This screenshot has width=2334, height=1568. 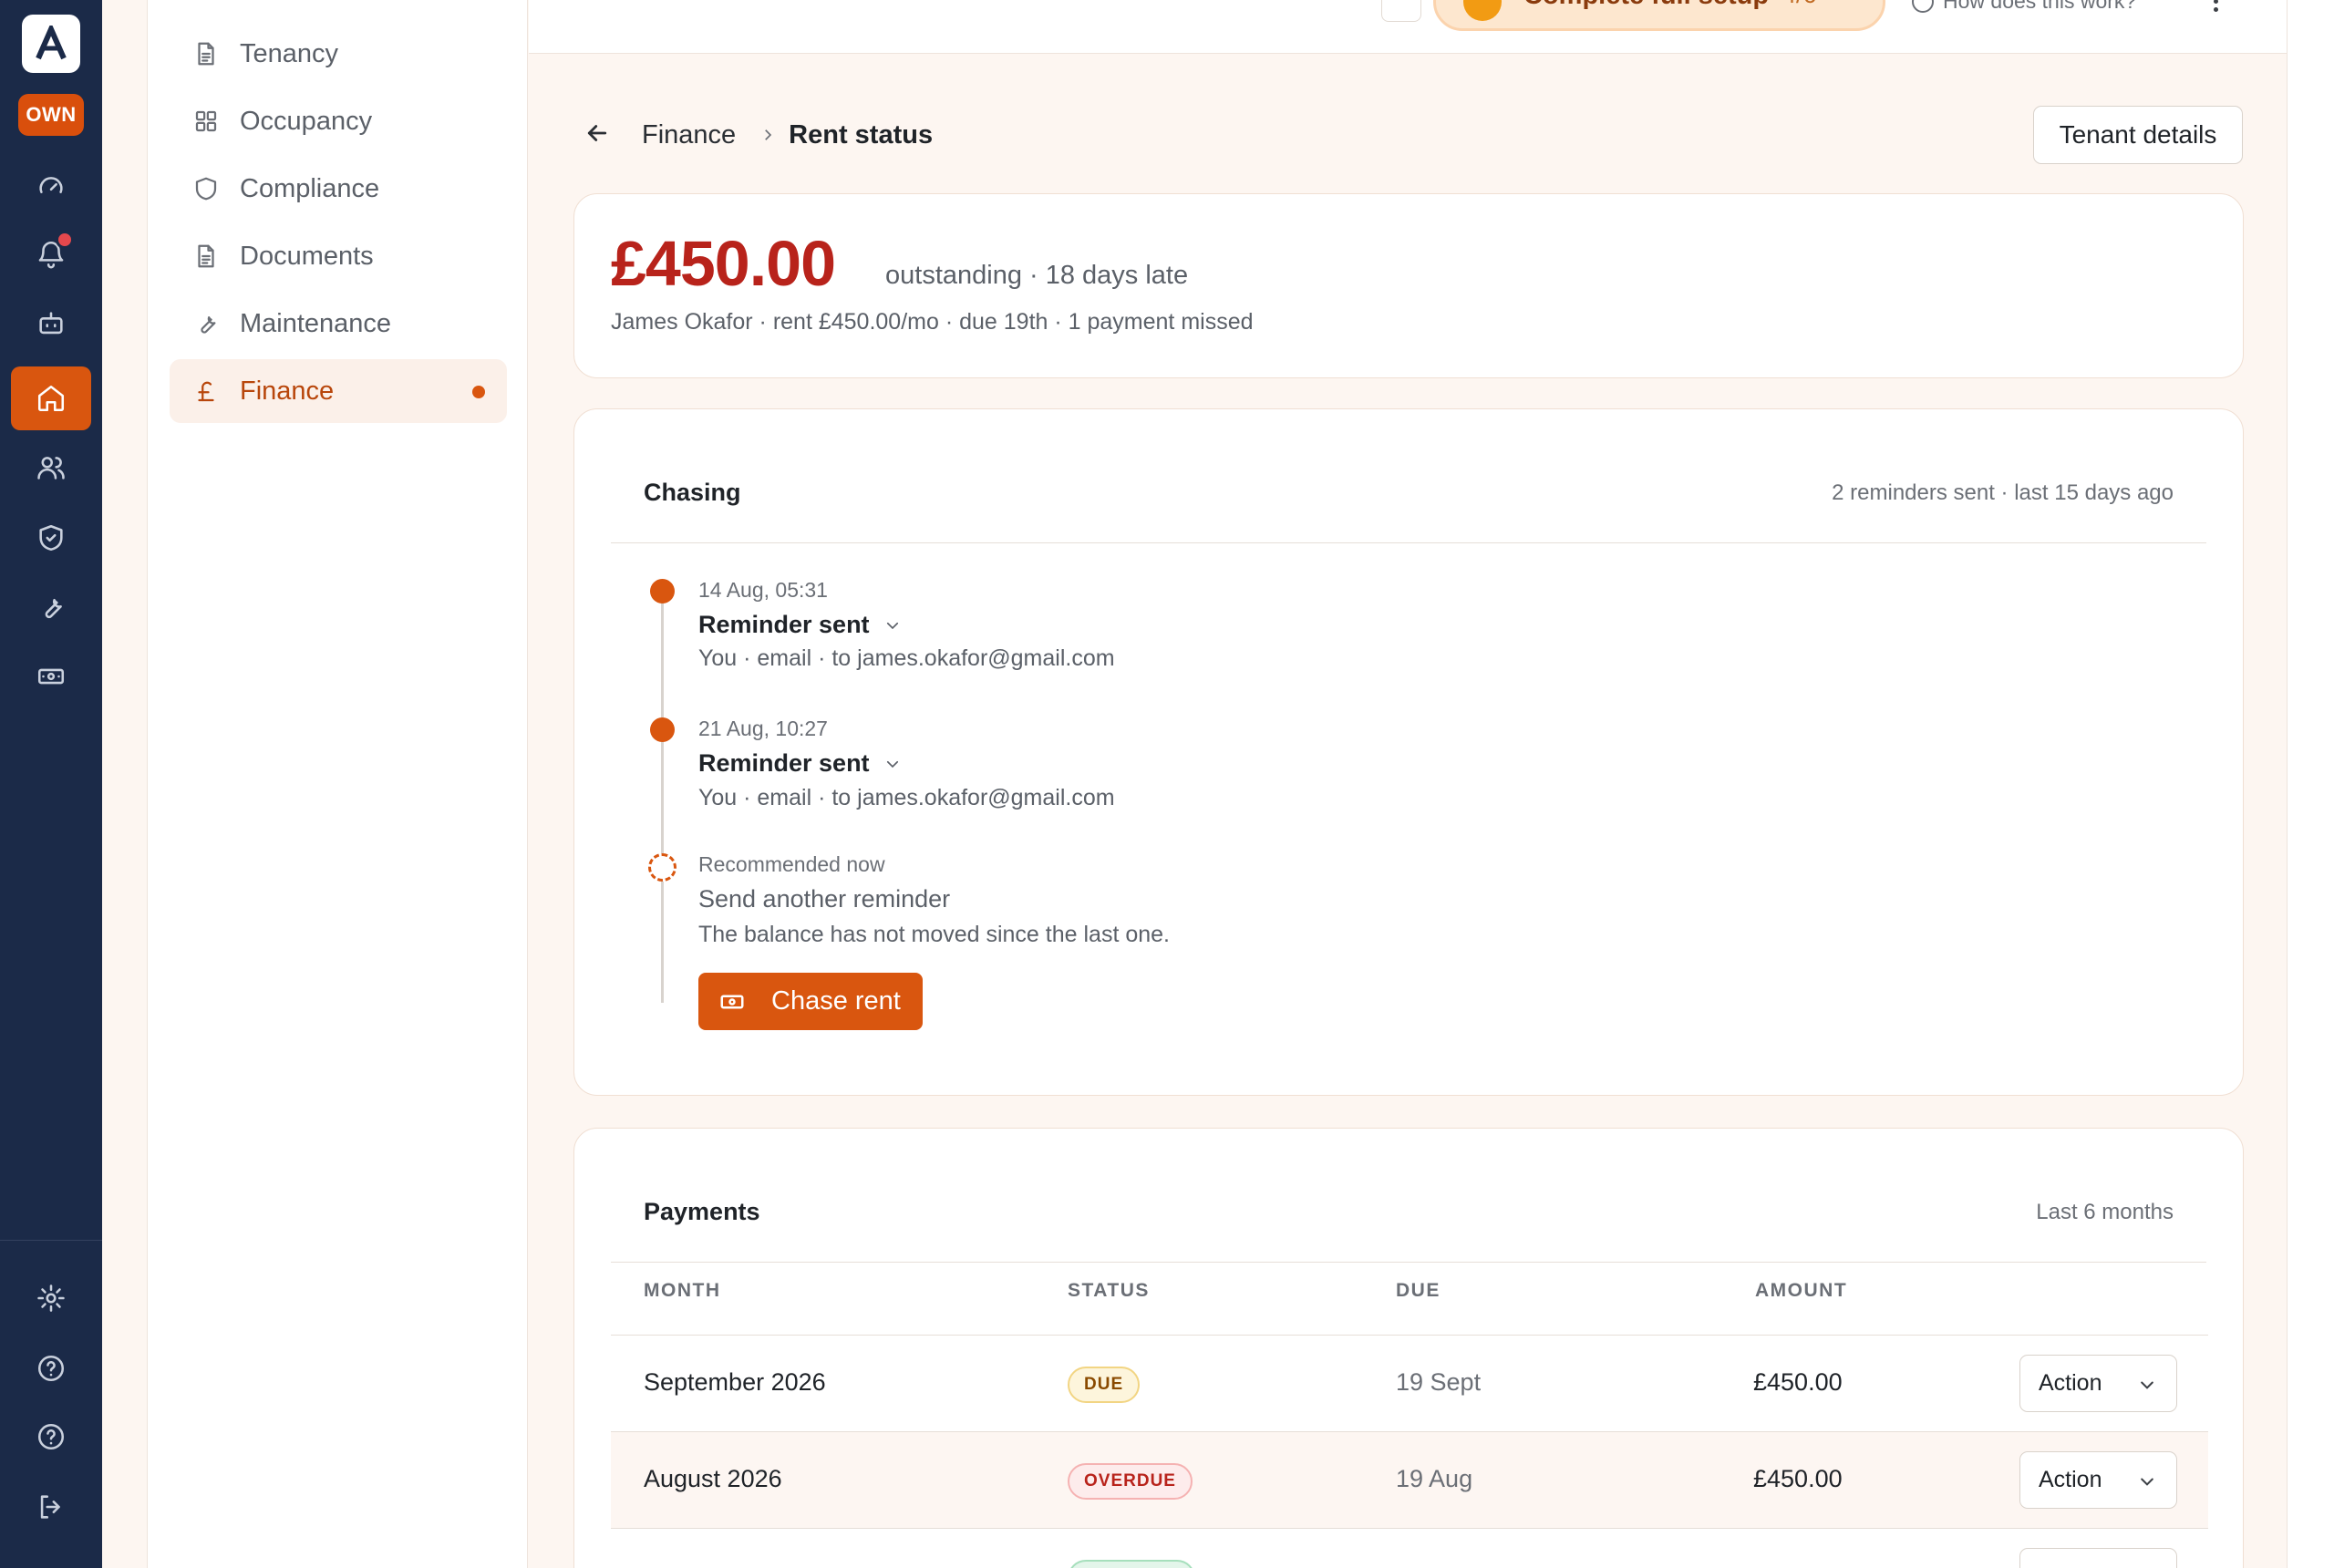 I want to click on back-button, so click(x=597, y=135).